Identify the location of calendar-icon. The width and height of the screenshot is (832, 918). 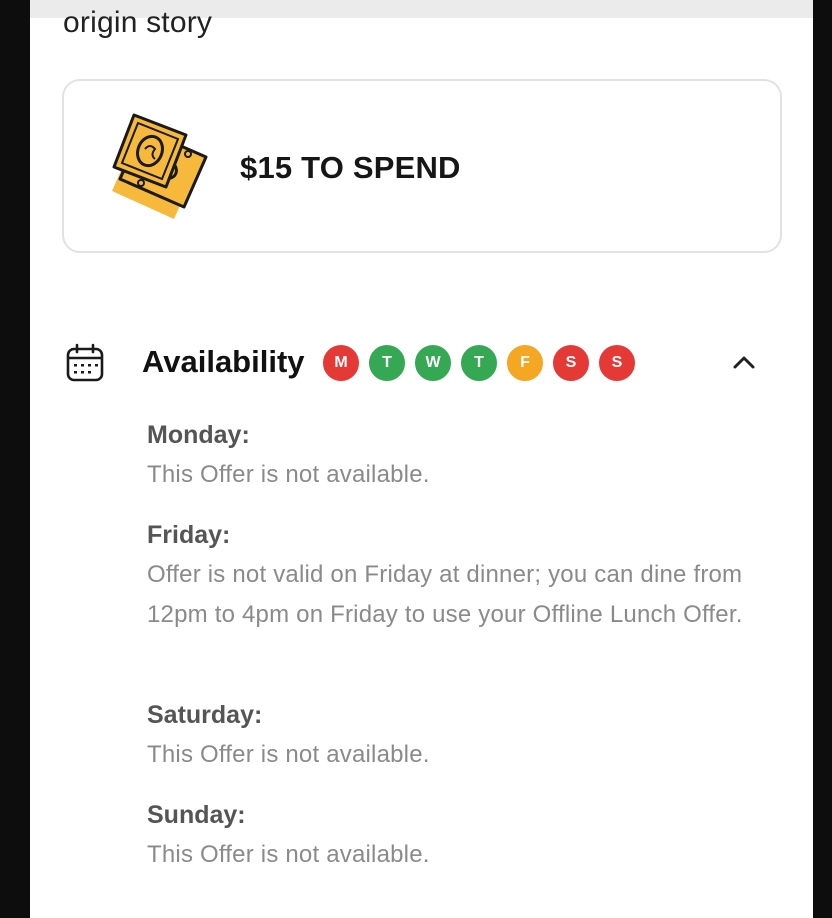
(85, 362).